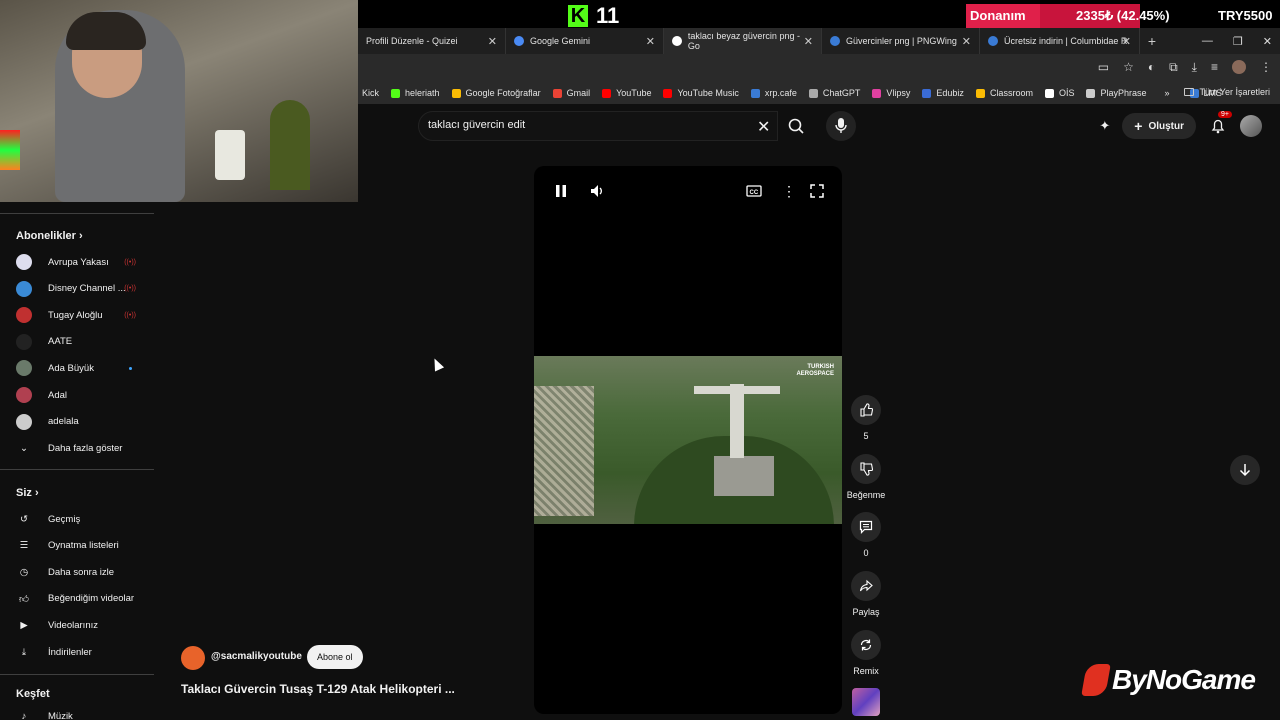 The height and width of the screenshot is (720, 1280). I want to click on profile-avatar, so click(1239, 67).